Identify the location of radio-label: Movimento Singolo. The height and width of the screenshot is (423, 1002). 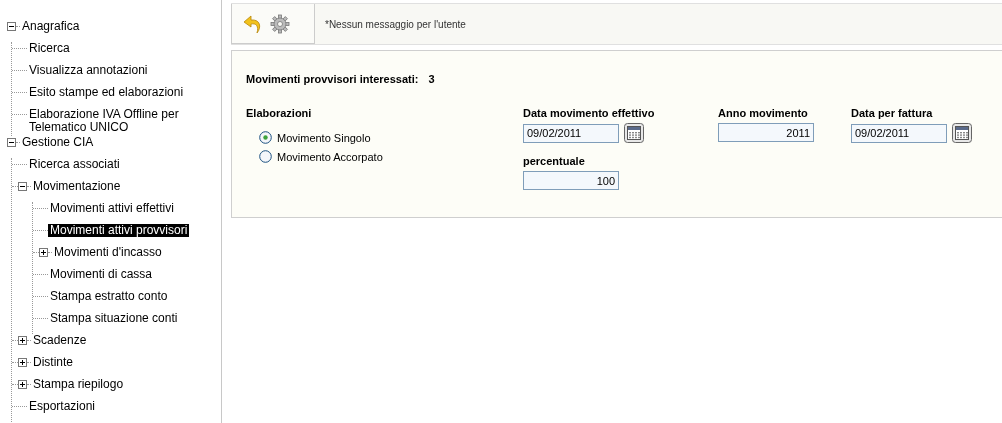
(324, 137).